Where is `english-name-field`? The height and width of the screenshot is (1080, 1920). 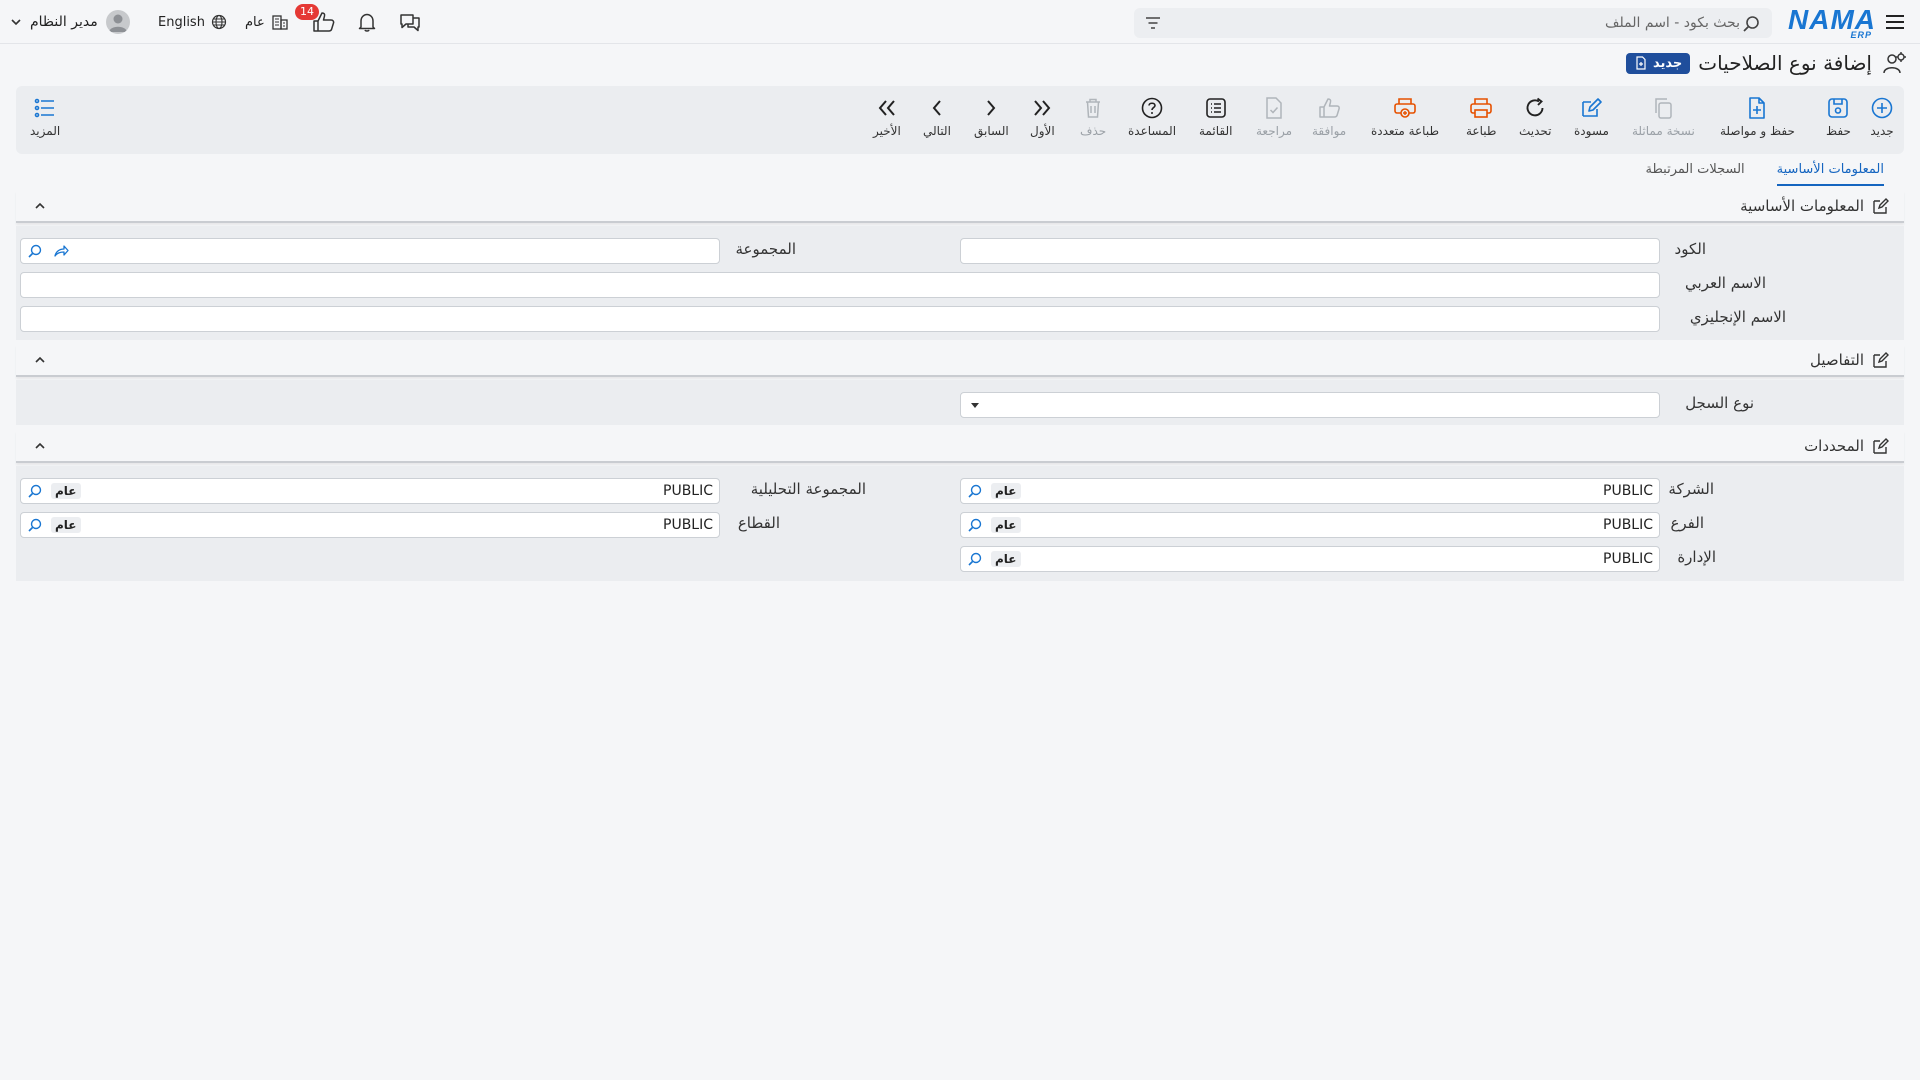
english-name-field is located at coordinates (840, 319).